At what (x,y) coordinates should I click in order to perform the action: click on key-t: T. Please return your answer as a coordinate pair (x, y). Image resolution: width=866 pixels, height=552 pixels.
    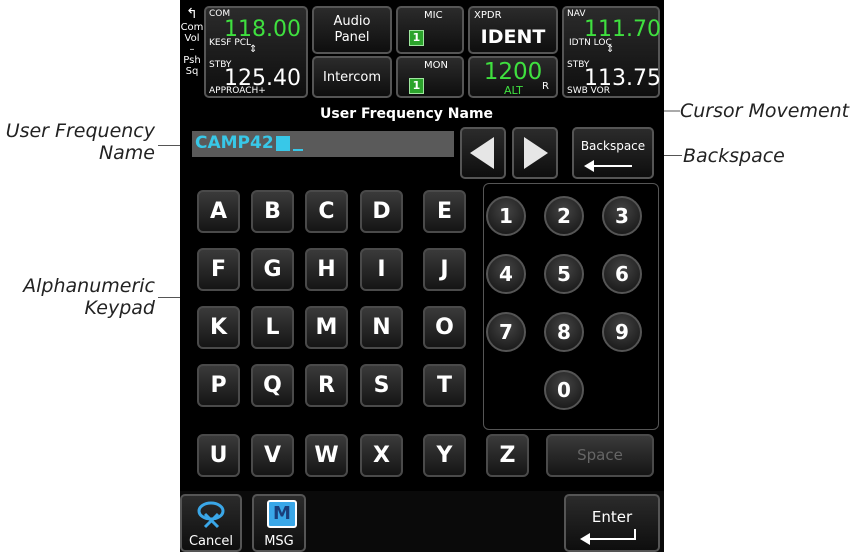
    Looking at the image, I should click on (444, 385).